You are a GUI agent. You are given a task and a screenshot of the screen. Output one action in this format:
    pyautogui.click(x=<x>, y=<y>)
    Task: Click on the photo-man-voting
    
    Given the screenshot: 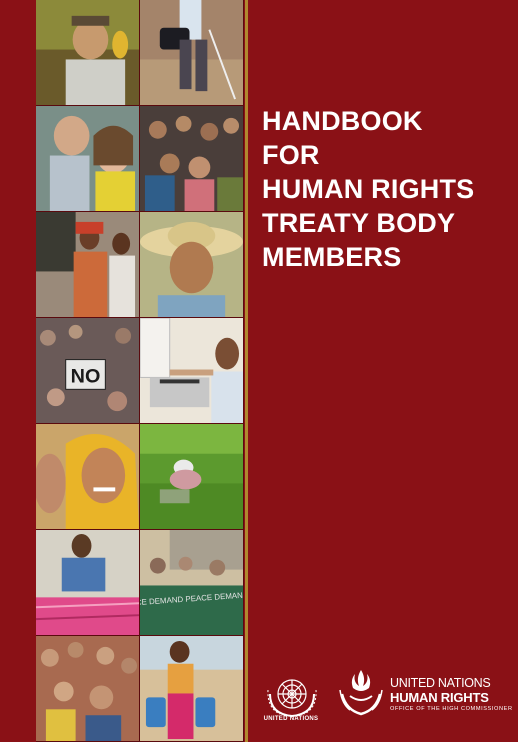 What is the action you would take?
    pyautogui.click(x=192, y=371)
    